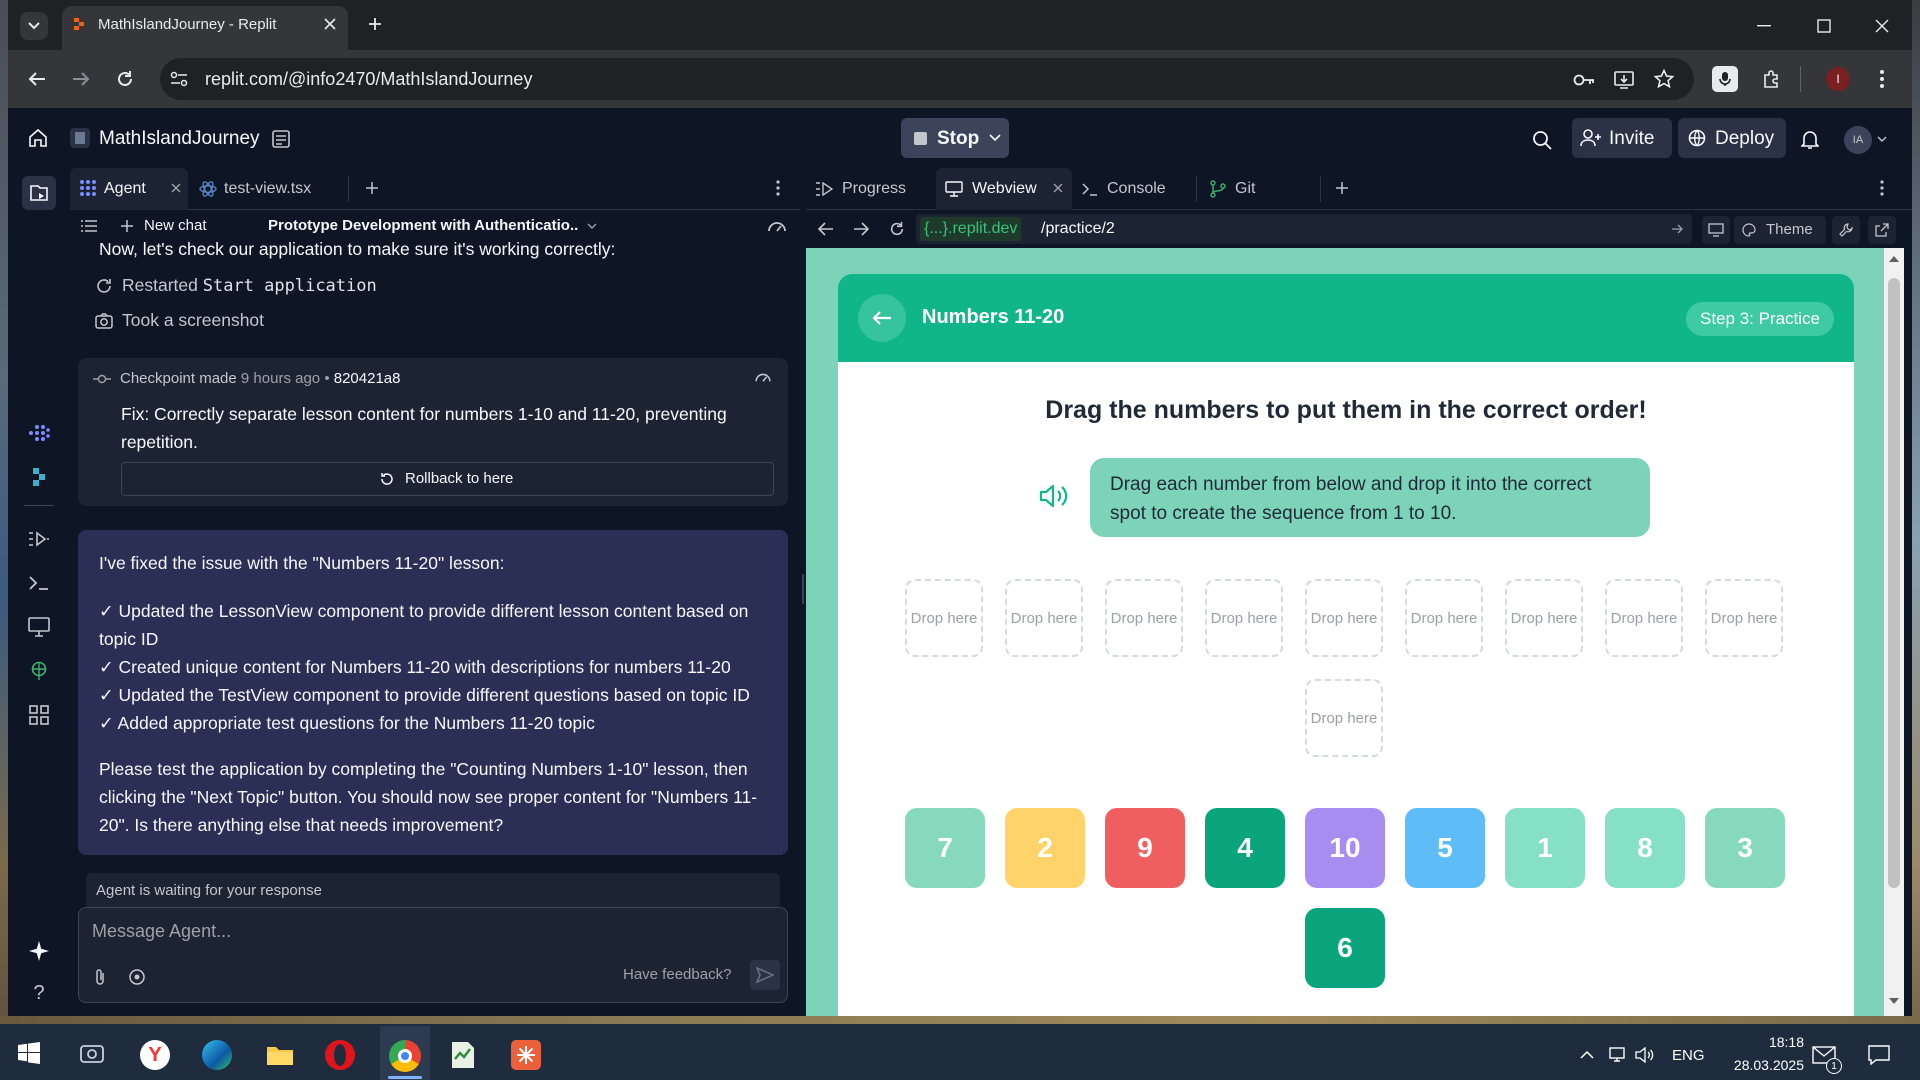  Describe the element at coordinates (39, 477) in the screenshot. I see `assistant-rail-icon` at that location.